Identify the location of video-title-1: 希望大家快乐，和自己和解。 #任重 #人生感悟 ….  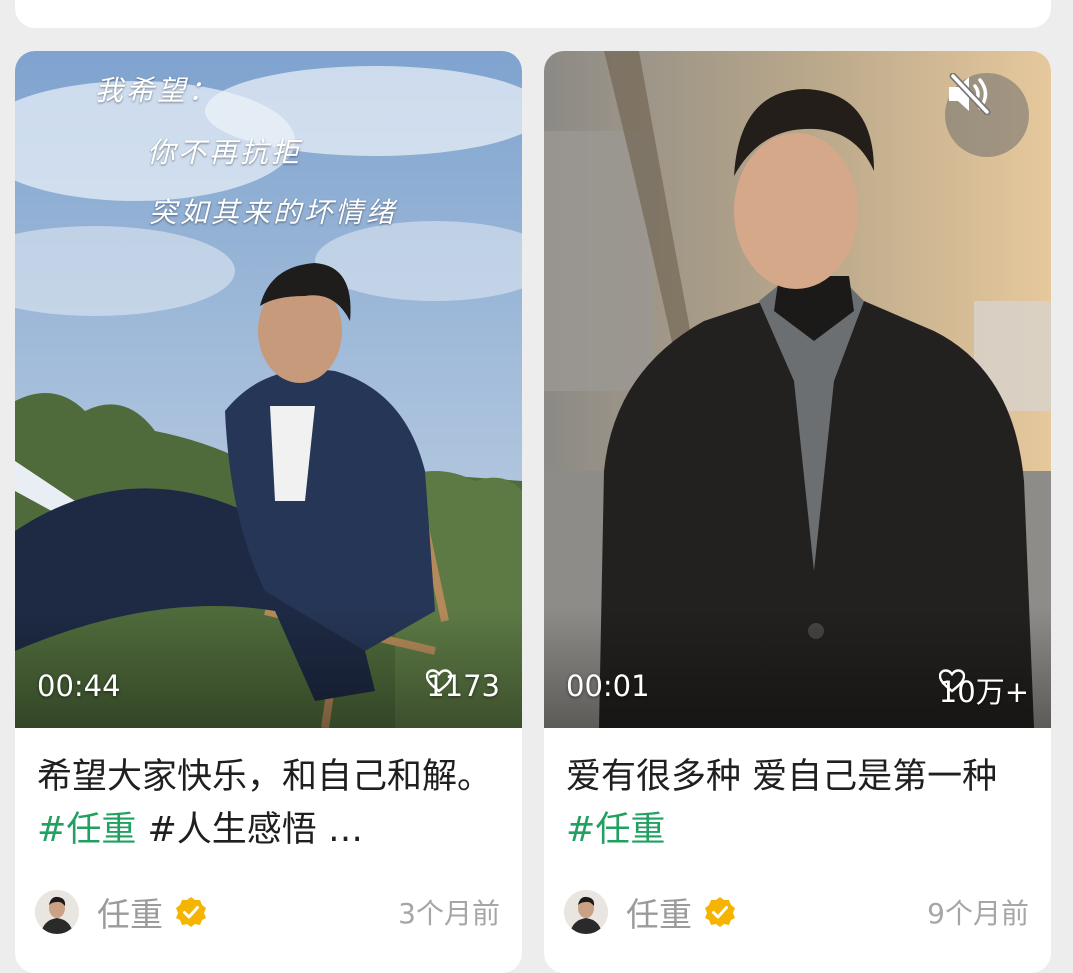
(267, 804).